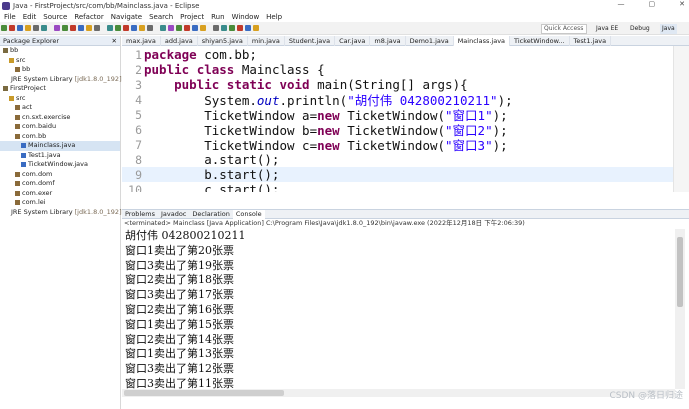  What do you see at coordinates (398, 393) in the screenshot?
I see `console-horizontal-scrollbar` at bounding box center [398, 393].